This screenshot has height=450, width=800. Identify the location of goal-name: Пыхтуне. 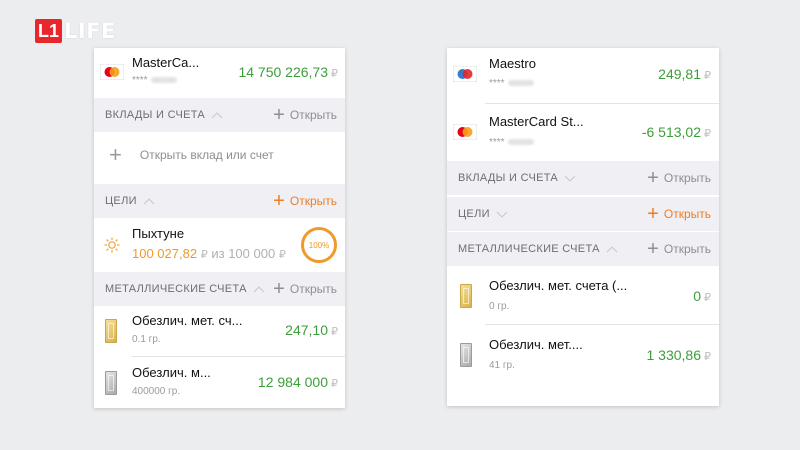
(158, 233).